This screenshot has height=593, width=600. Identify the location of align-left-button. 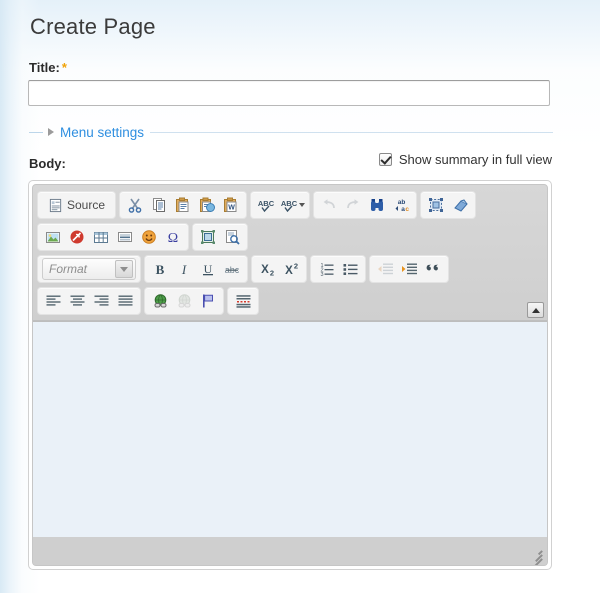
(53, 301).